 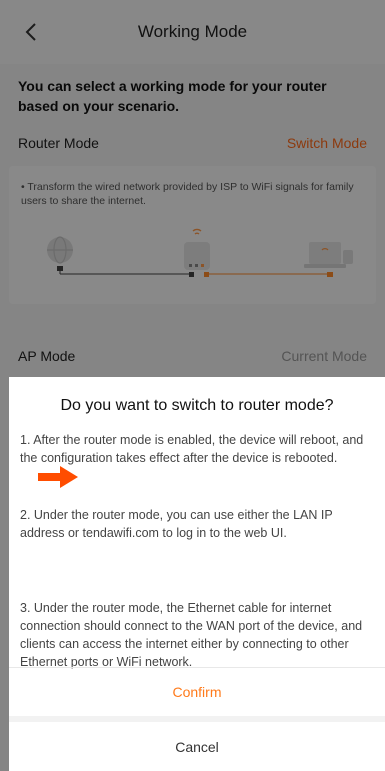 I want to click on cancel-button: Cancel, so click(x=197, y=746).